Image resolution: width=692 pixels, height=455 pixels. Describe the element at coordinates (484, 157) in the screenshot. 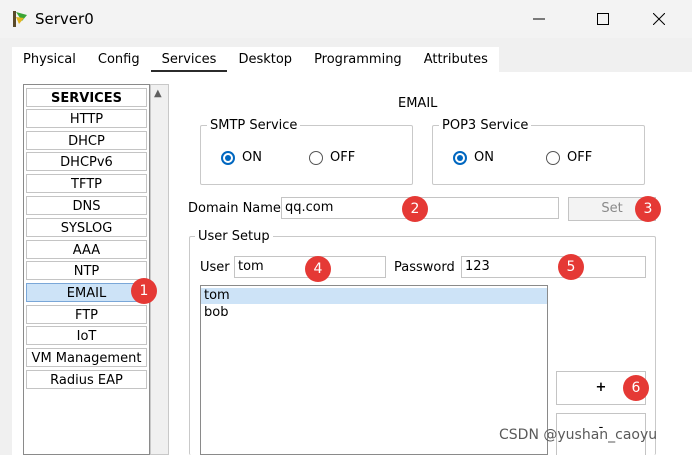

I see `pop3-on-label: ON` at that location.